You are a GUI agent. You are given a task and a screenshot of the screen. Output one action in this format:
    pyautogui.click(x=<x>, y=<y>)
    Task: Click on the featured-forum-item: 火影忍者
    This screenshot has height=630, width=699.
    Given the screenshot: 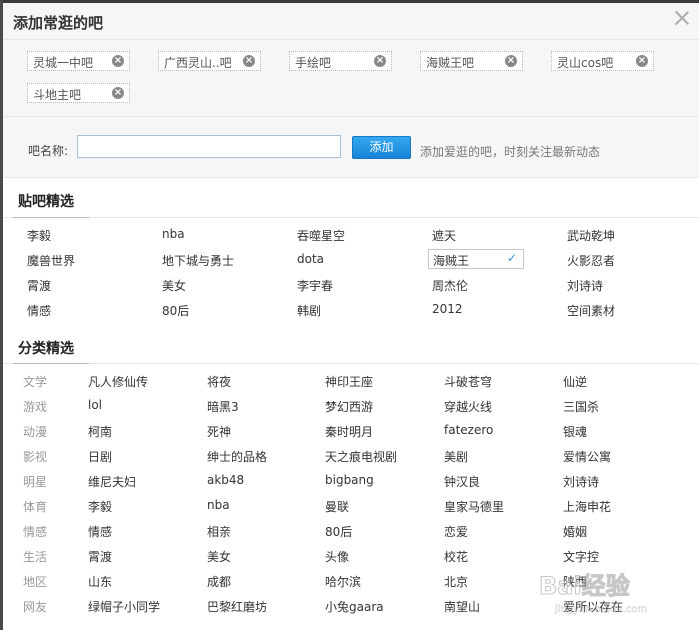 What is the action you would take?
    pyautogui.click(x=591, y=260)
    